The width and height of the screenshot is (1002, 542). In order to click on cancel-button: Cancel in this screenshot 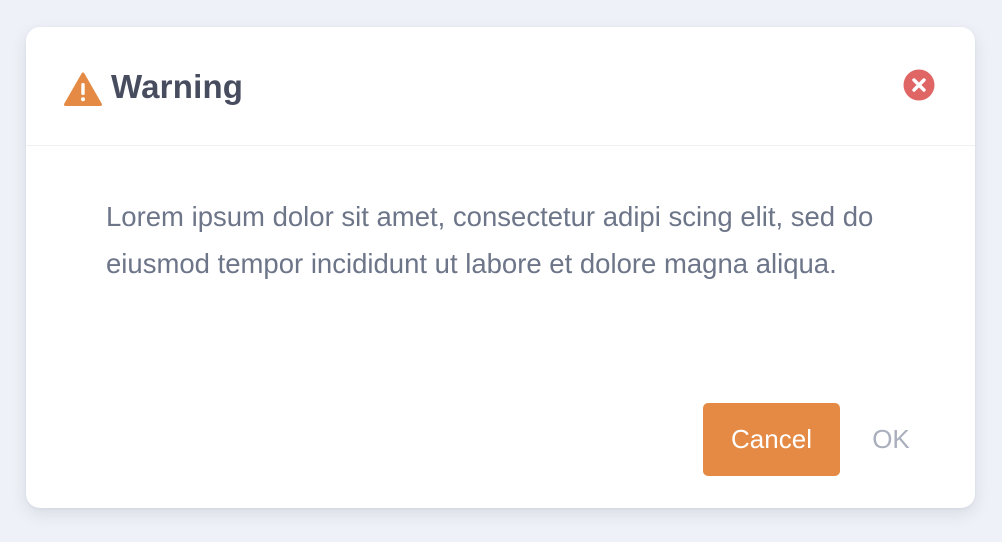, I will do `click(771, 439)`.